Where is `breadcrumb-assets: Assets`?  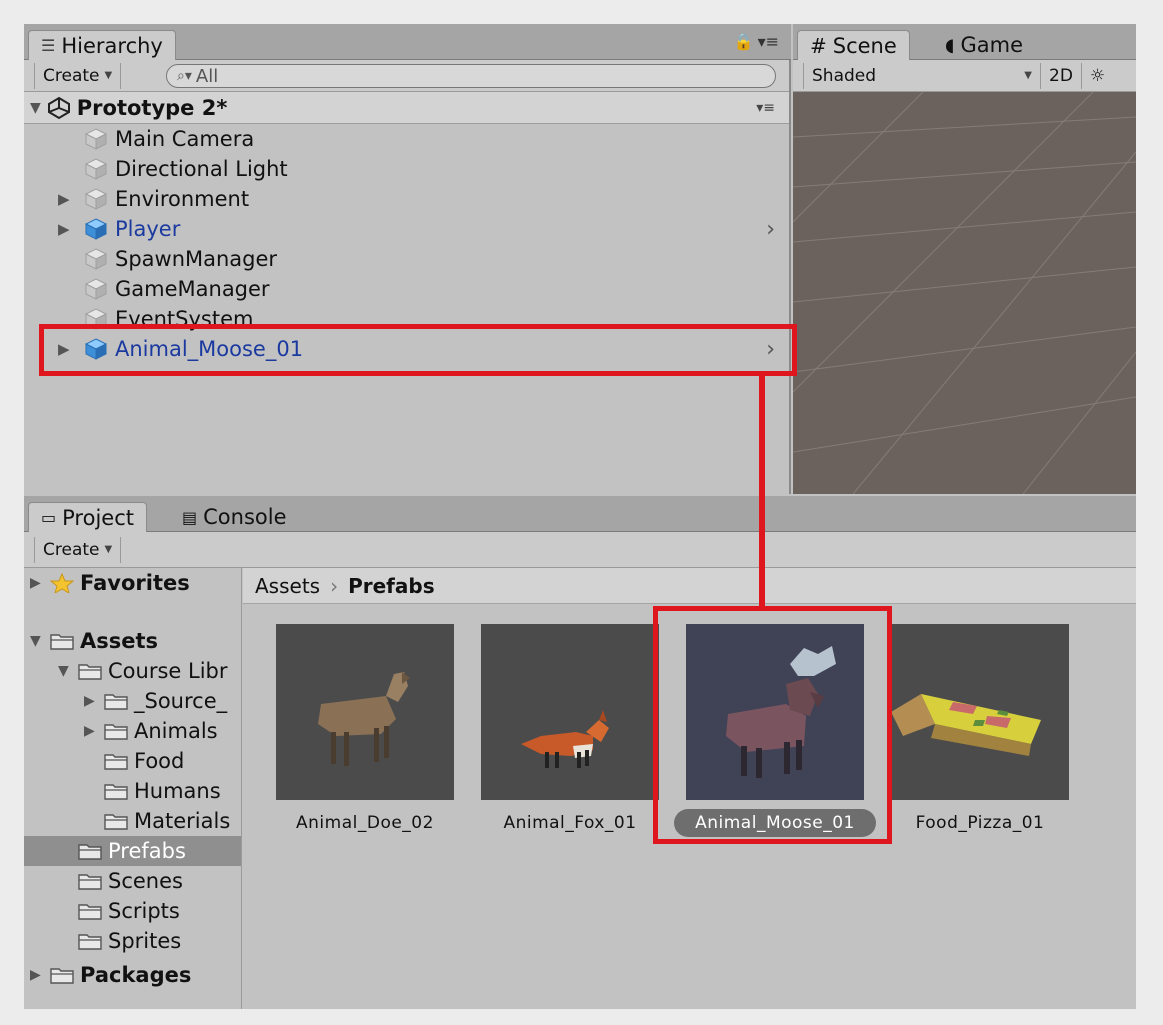
breadcrumb-assets: Assets is located at coordinates (287, 586).